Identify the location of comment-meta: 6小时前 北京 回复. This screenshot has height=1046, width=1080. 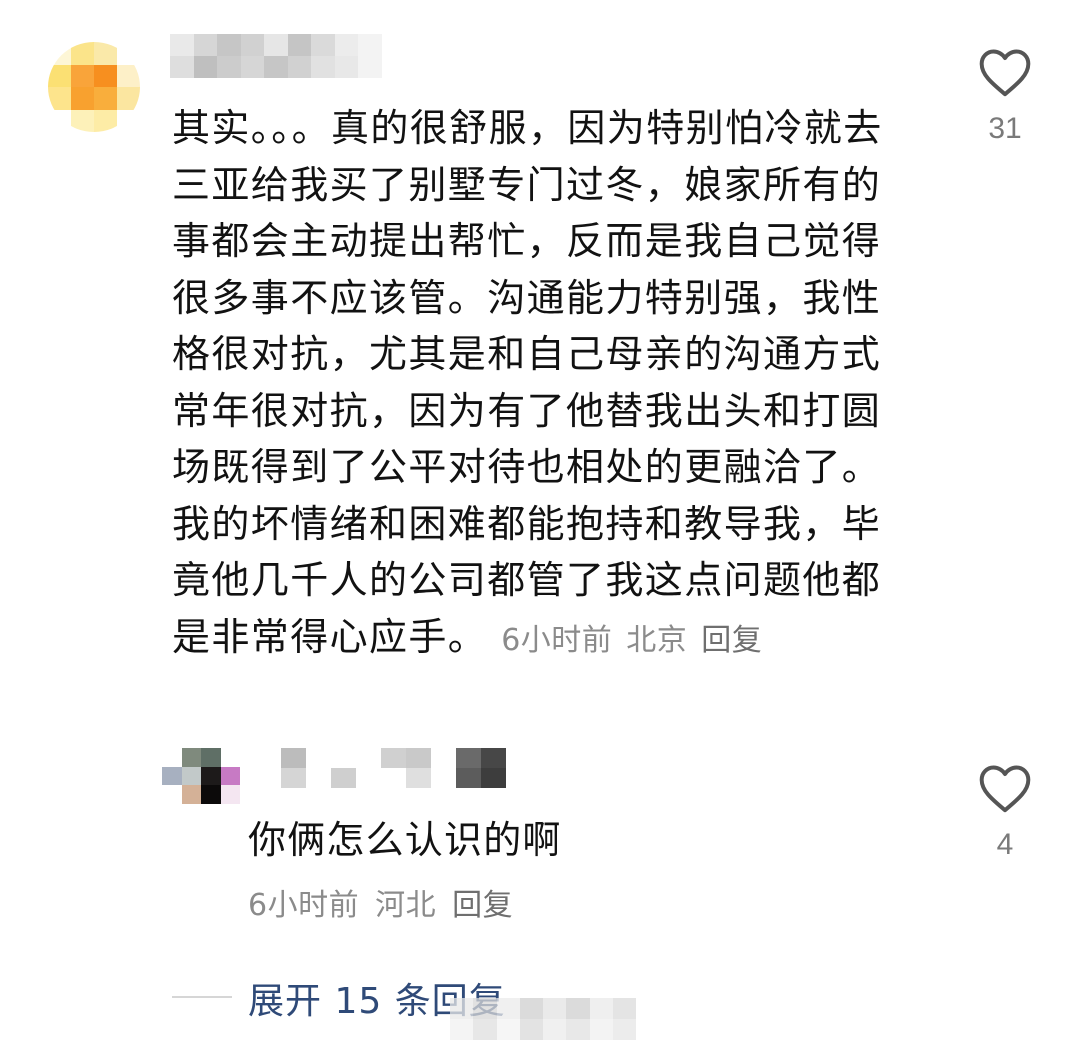
(624, 640).